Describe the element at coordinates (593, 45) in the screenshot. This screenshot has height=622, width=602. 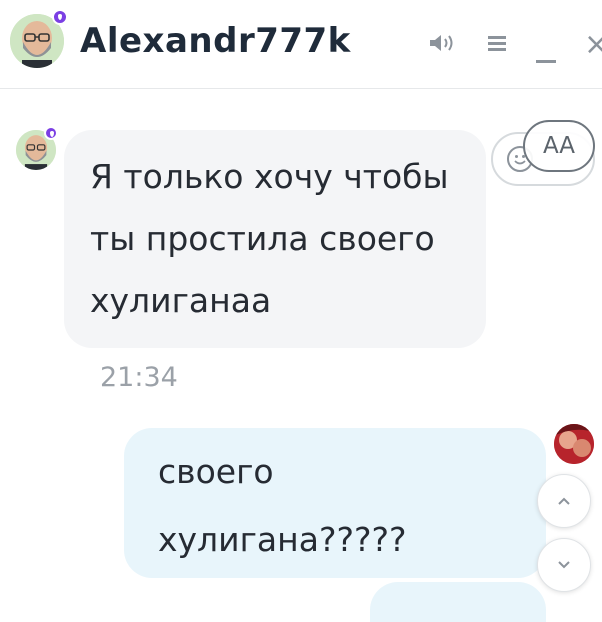
I see `close-icon: ×` at that location.